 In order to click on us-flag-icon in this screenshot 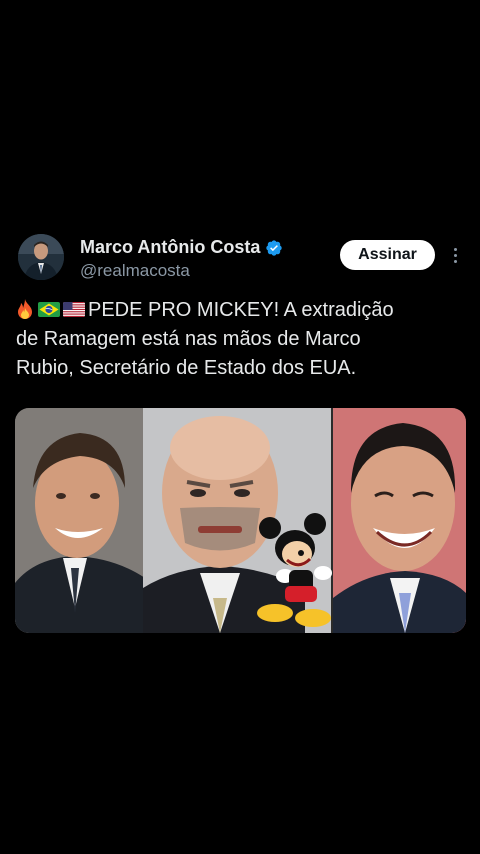, I will do `click(74, 309)`.